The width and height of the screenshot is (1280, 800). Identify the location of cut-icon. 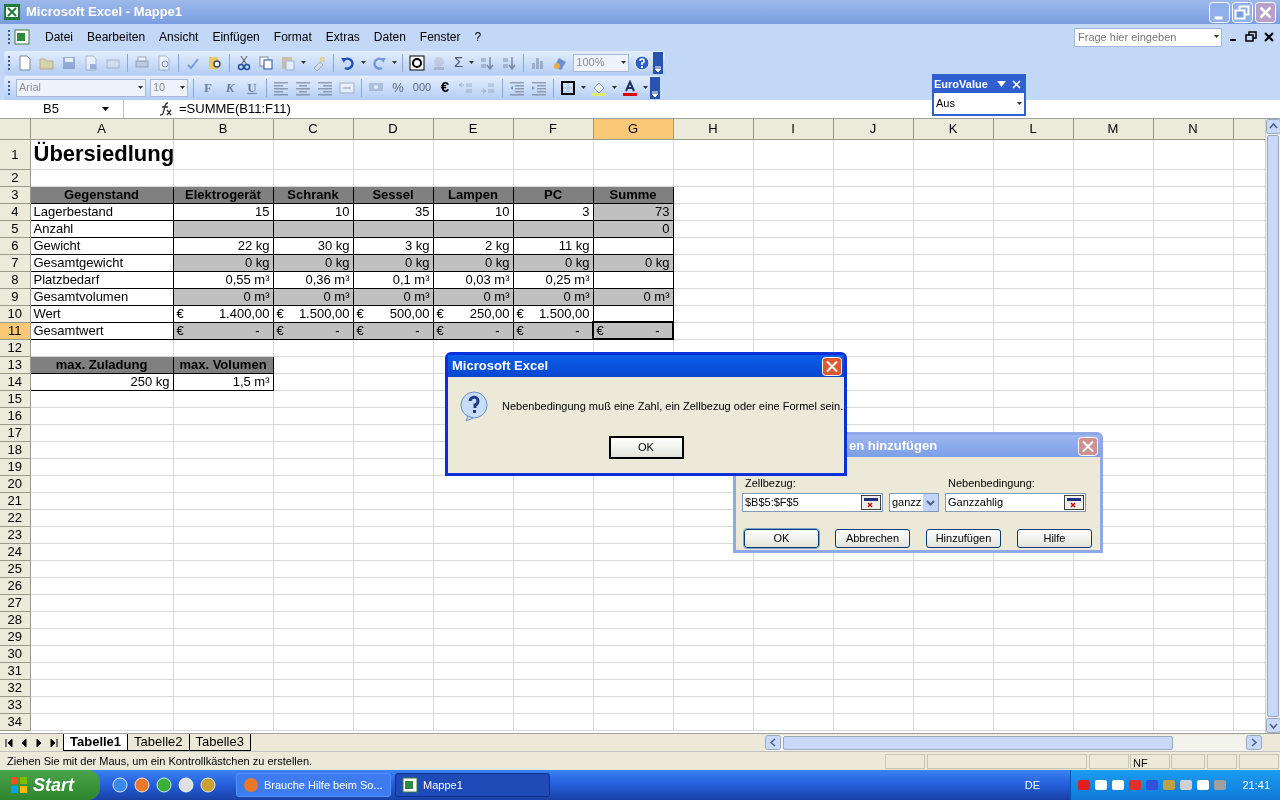
(244, 62).